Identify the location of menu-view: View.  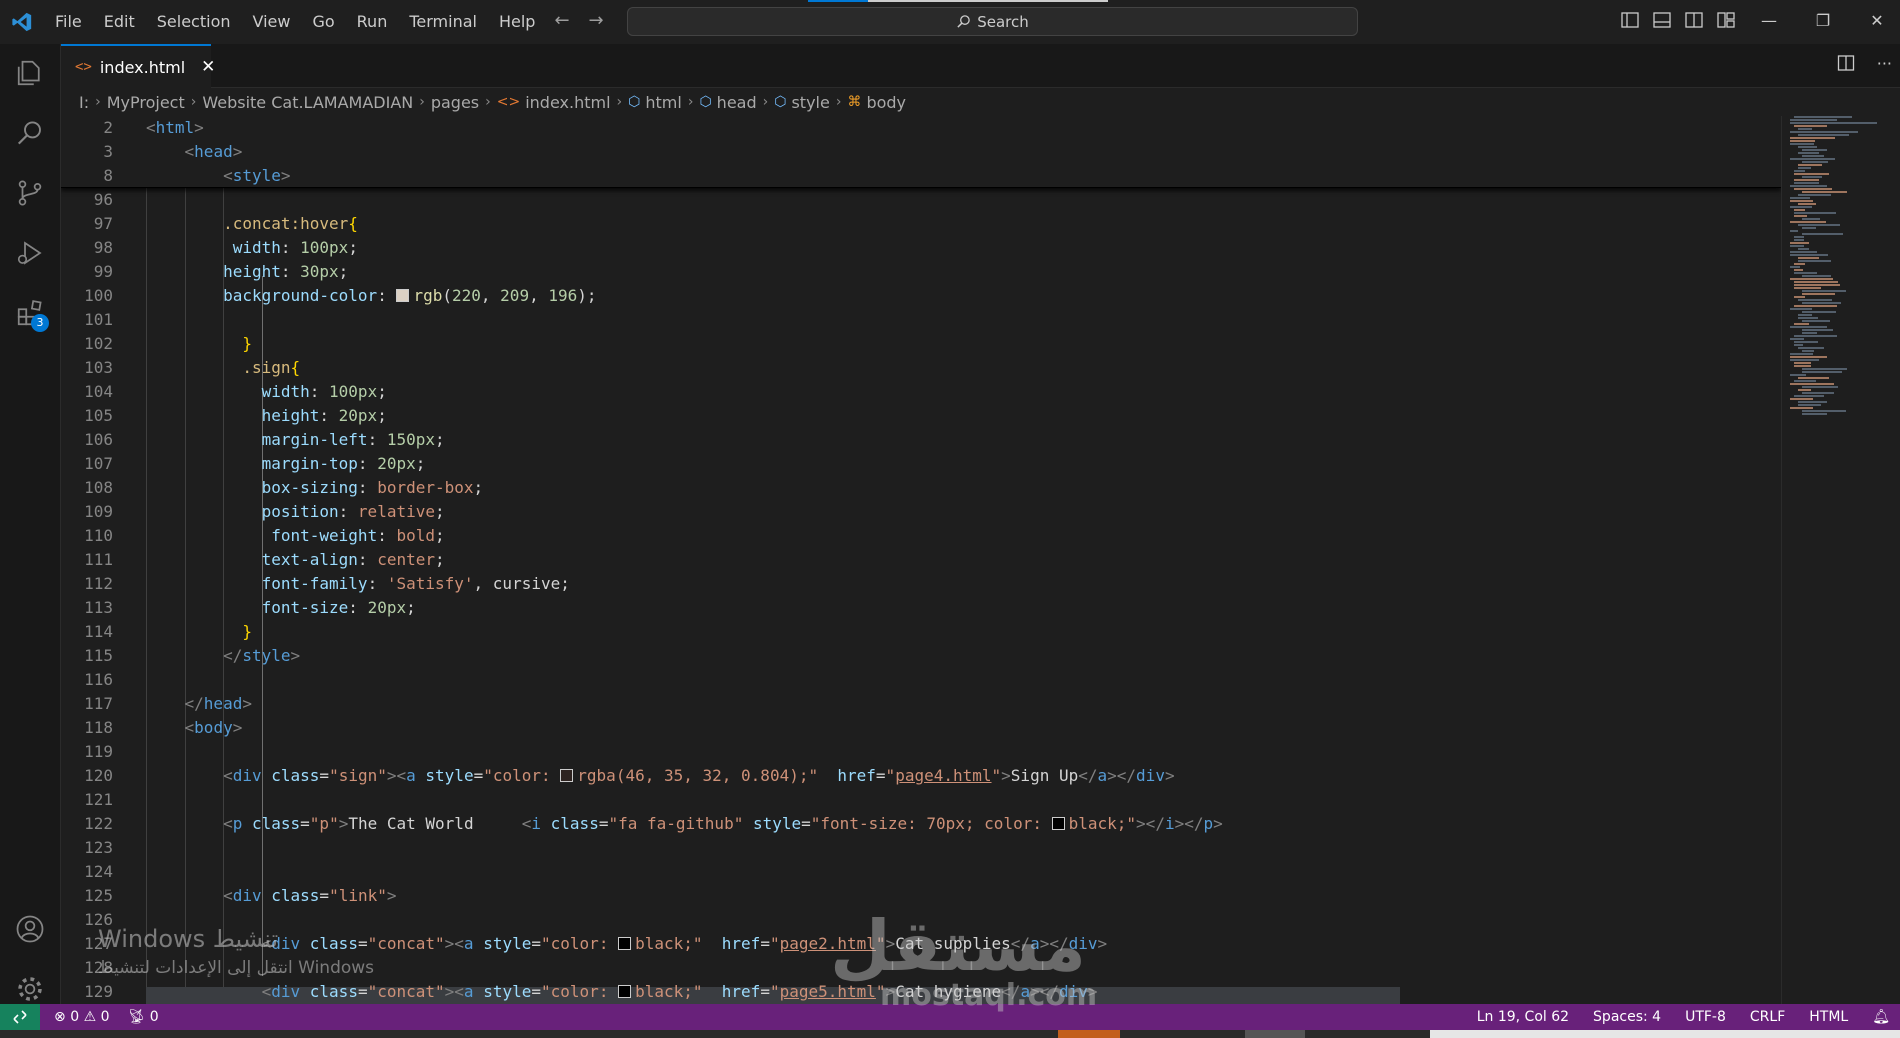
(272, 22).